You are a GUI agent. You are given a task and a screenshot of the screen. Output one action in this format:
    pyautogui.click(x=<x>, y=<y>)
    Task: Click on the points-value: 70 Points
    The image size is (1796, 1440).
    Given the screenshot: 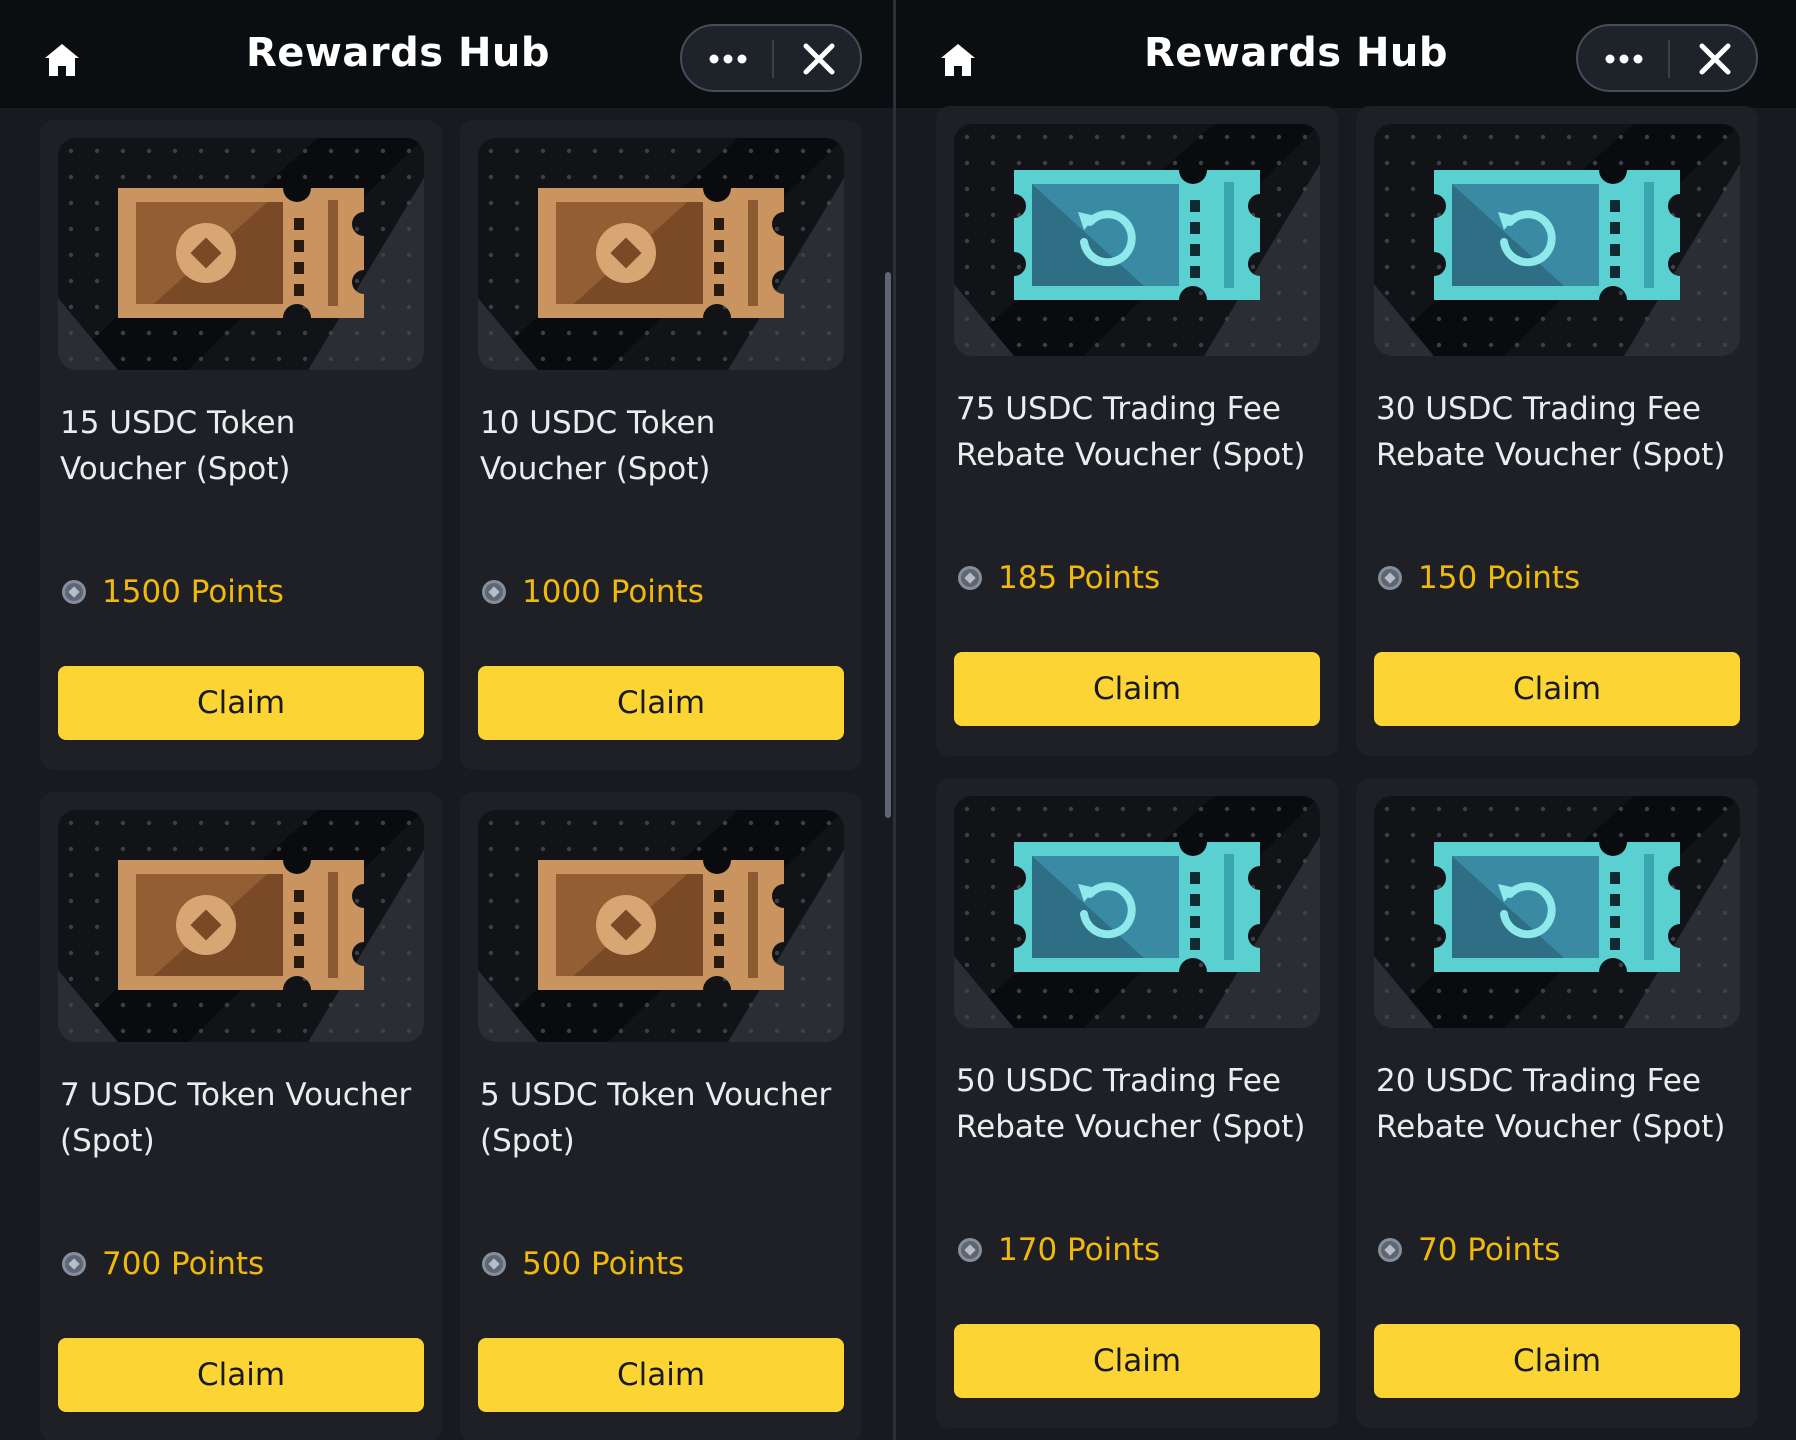 What is the action you would take?
    pyautogui.click(x=1489, y=1250)
    